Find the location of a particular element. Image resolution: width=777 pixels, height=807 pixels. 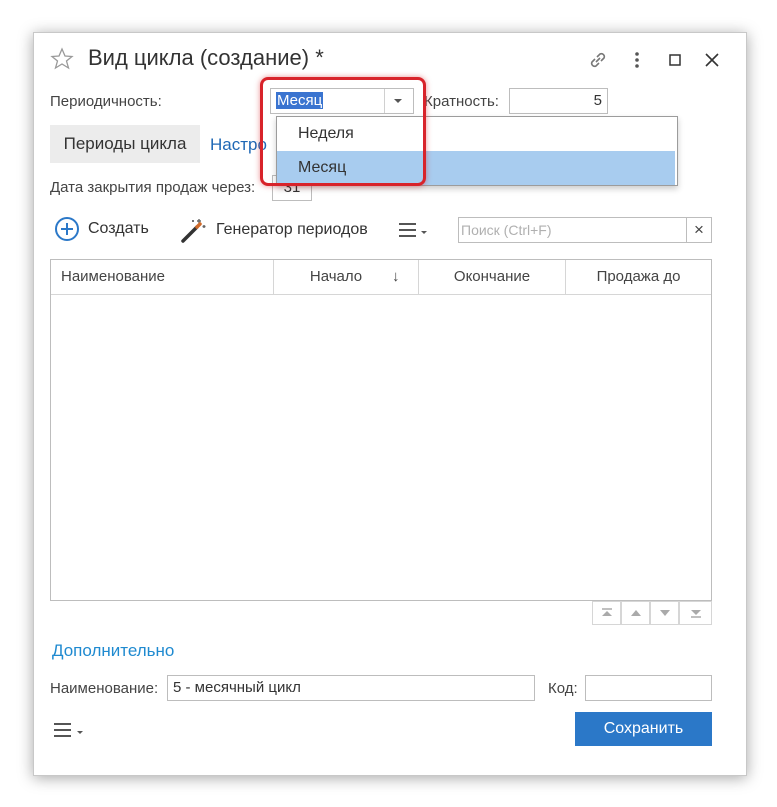

create-button: Создать is located at coordinates (101, 229).